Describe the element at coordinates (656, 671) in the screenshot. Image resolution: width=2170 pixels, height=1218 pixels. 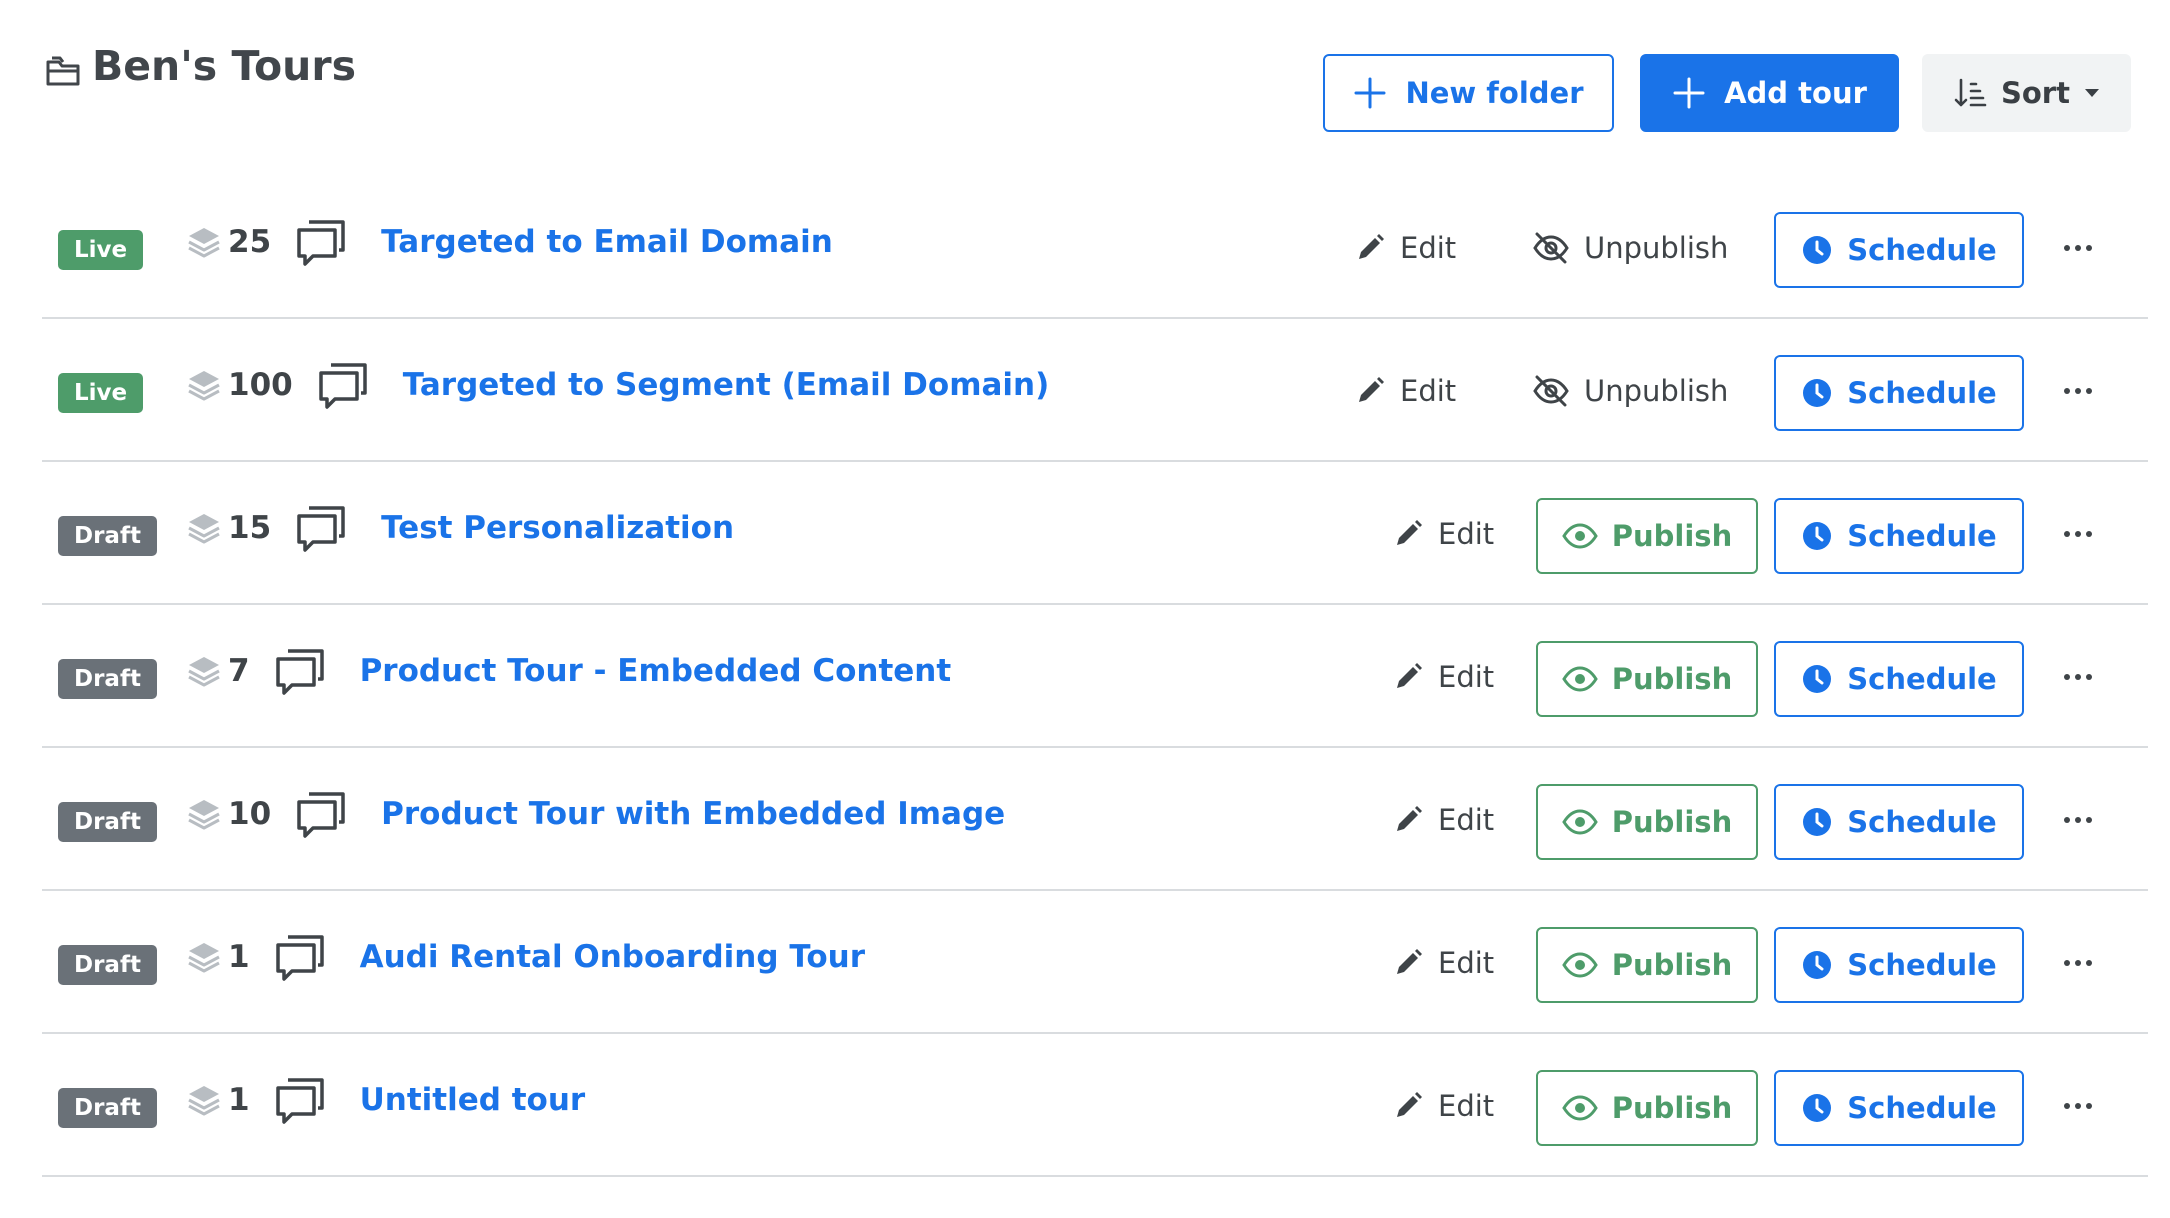
I see `tour-title-link: Product Tour - Embedded Content` at that location.